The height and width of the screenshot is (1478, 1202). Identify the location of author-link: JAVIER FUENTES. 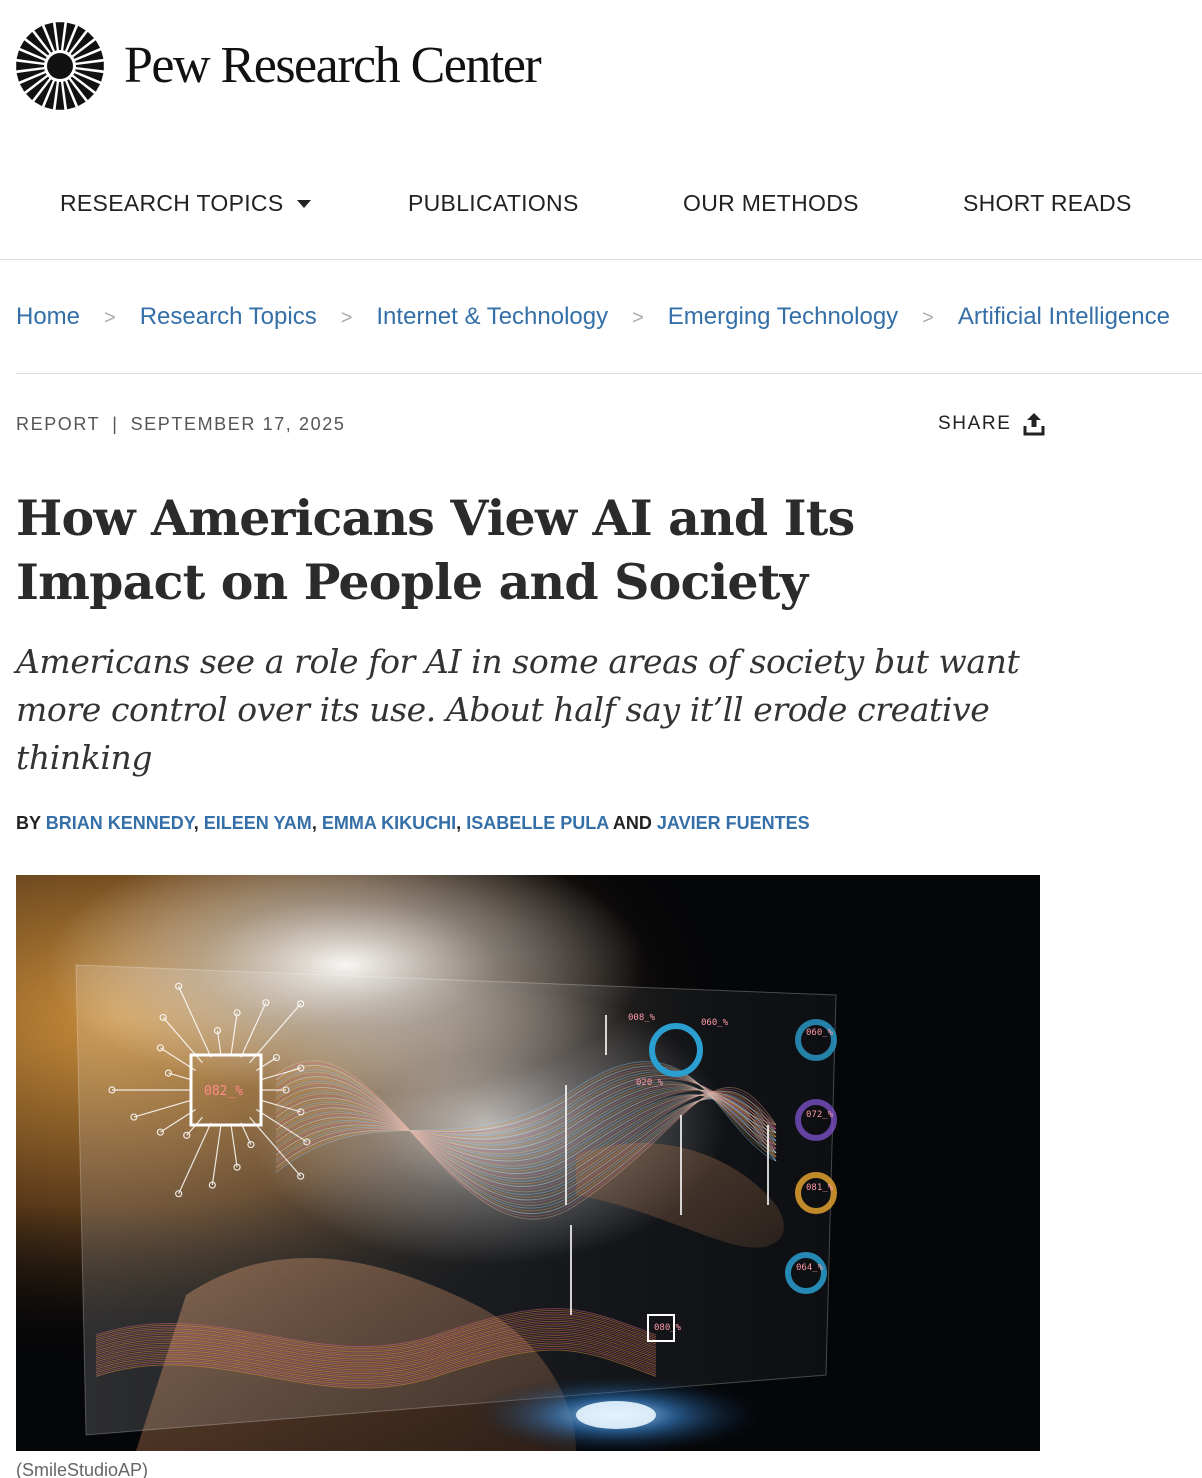
(733, 823).